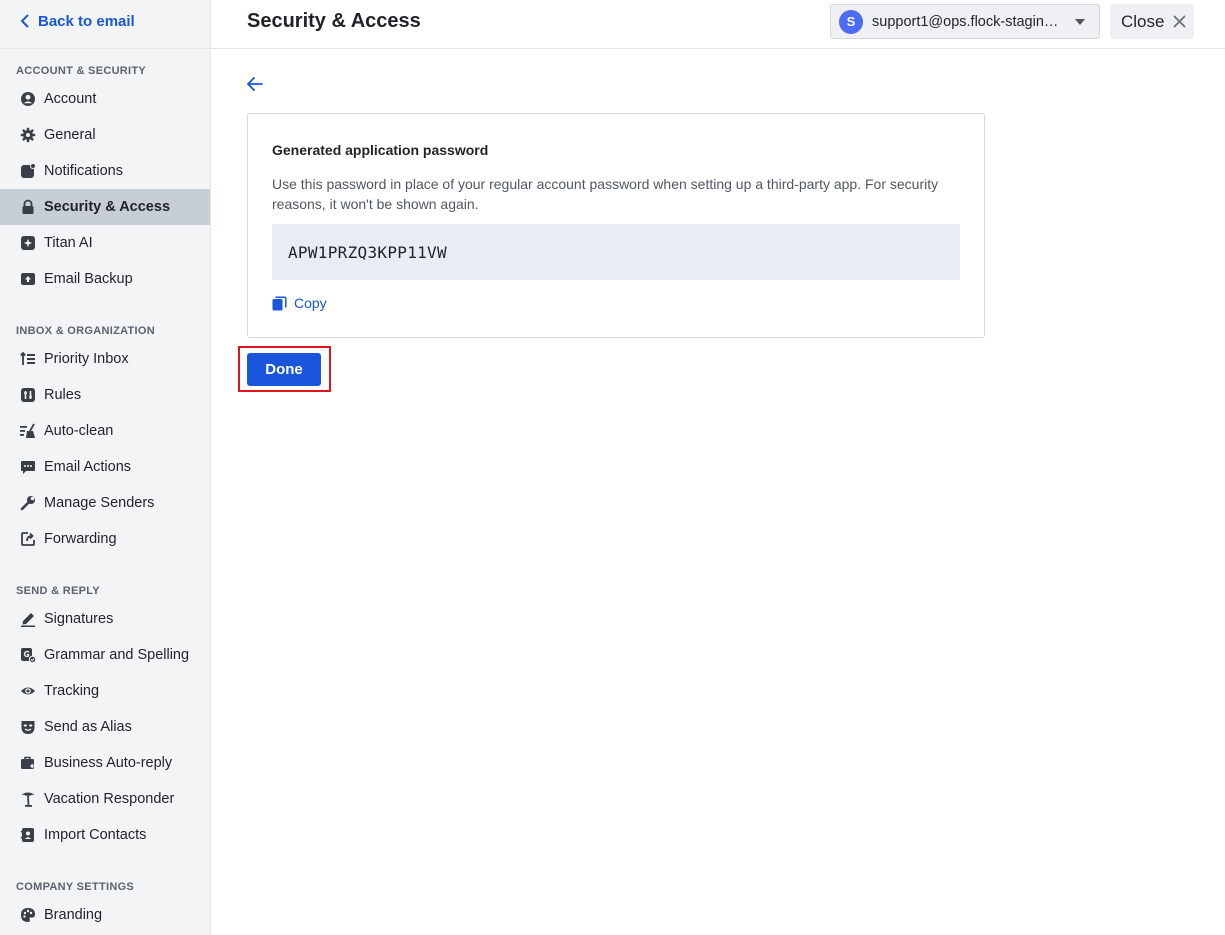  I want to click on sidebar-item-signatures: Signatures, so click(105, 619).